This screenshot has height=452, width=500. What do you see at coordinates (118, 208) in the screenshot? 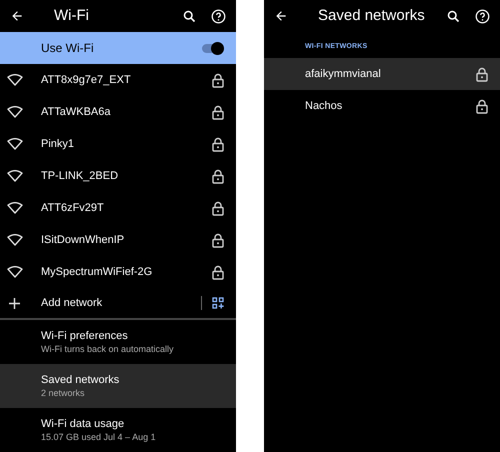
I see `network-row: ATT6zFv29T` at bounding box center [118, 208].